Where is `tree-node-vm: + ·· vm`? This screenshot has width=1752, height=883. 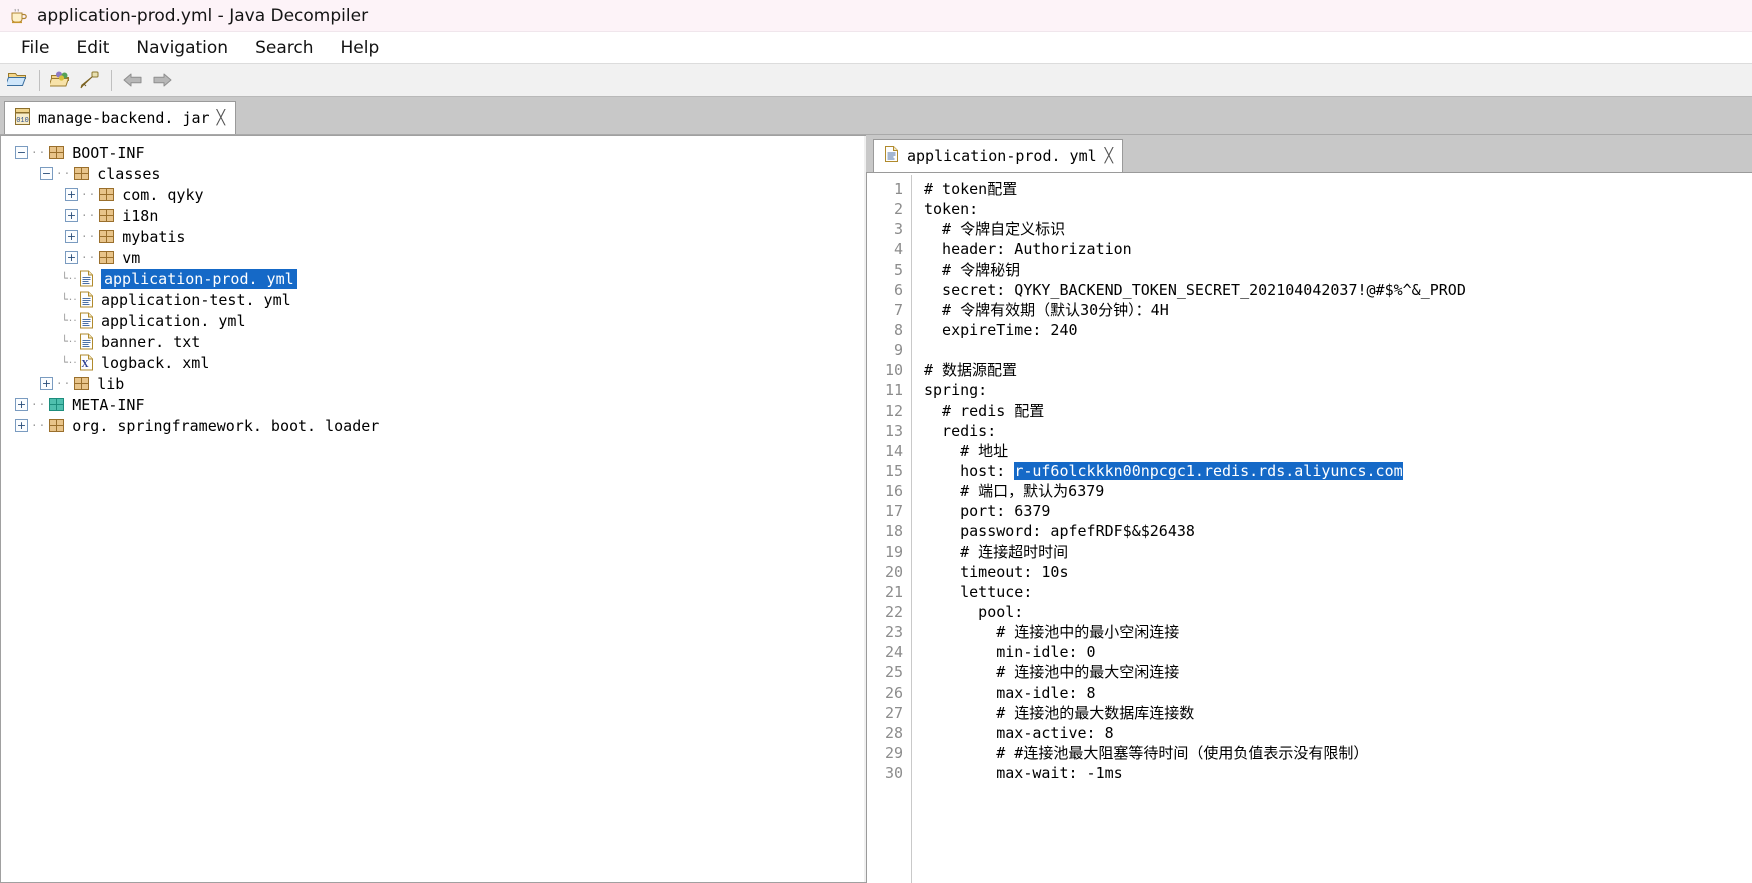 tree-node-vm: + ·· vm is located at coordinates (437, 257).